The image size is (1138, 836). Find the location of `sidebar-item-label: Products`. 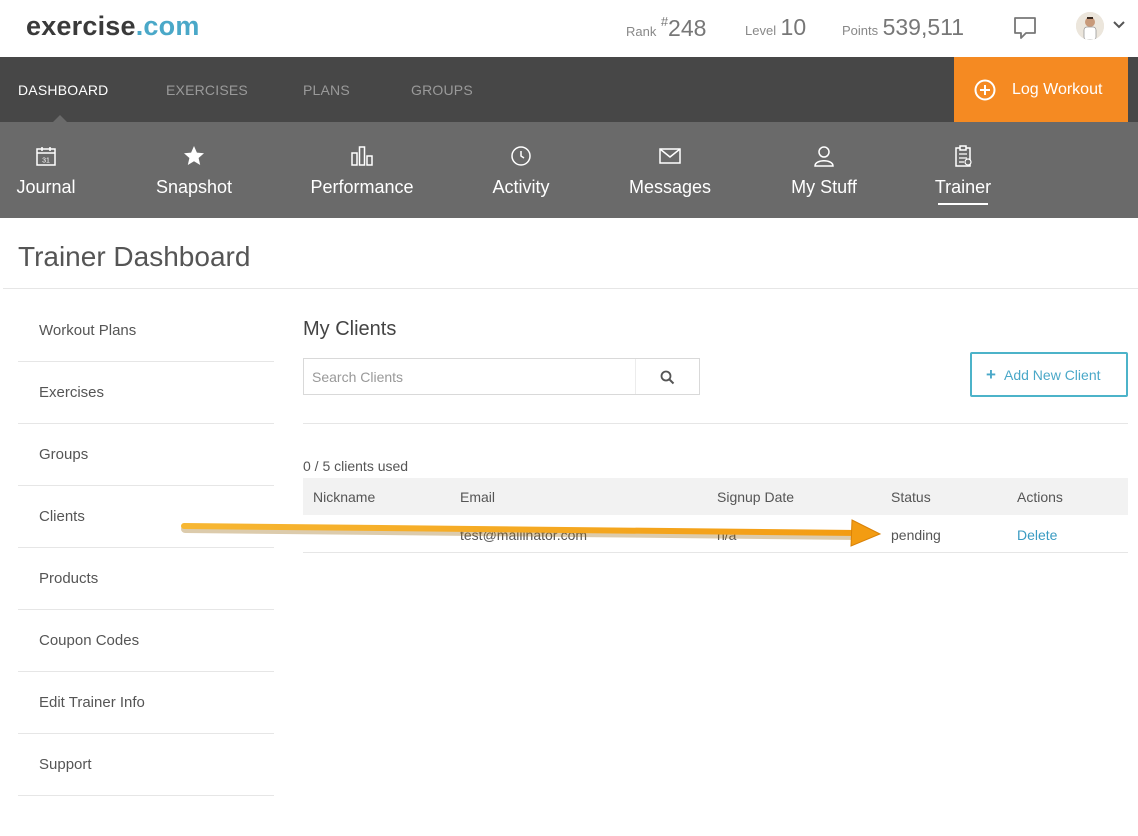

sidebar-item-label: Products is located at coordinates (69, 578).